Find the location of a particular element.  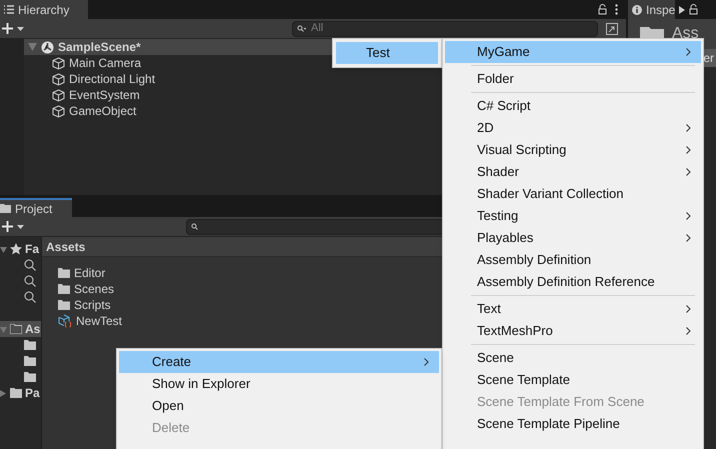

menu-item: Testing is located at coordinates (573, 216).